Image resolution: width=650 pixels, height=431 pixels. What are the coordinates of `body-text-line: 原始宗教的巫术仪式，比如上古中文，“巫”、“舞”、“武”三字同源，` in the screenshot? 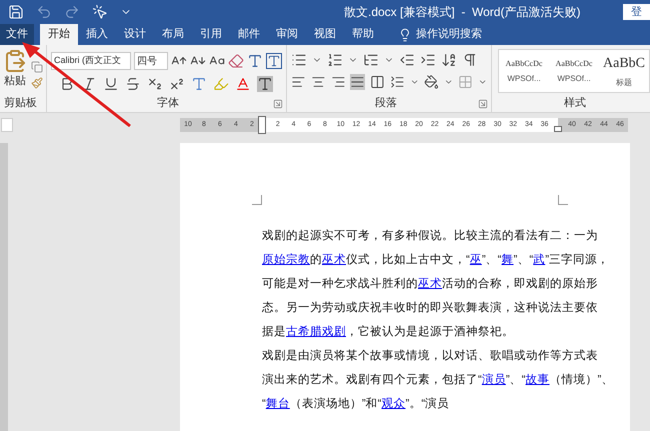 It's located at (436, 260).